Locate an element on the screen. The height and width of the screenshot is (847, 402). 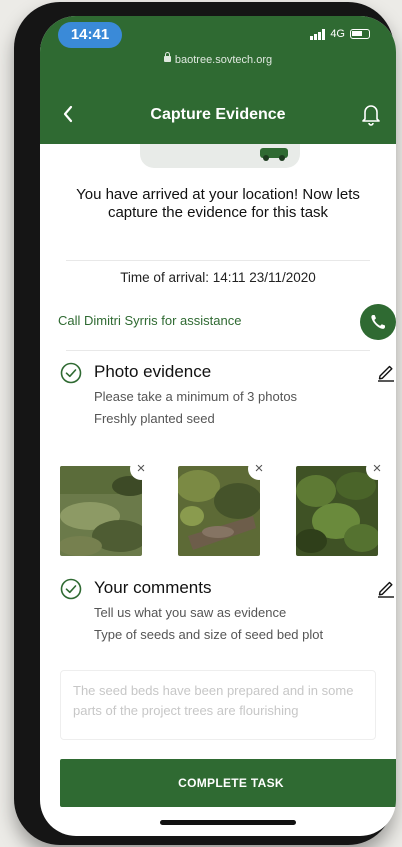
comments-subtitle: Type of seeds and size of seed bed plot is located at coordinates (209, 634).